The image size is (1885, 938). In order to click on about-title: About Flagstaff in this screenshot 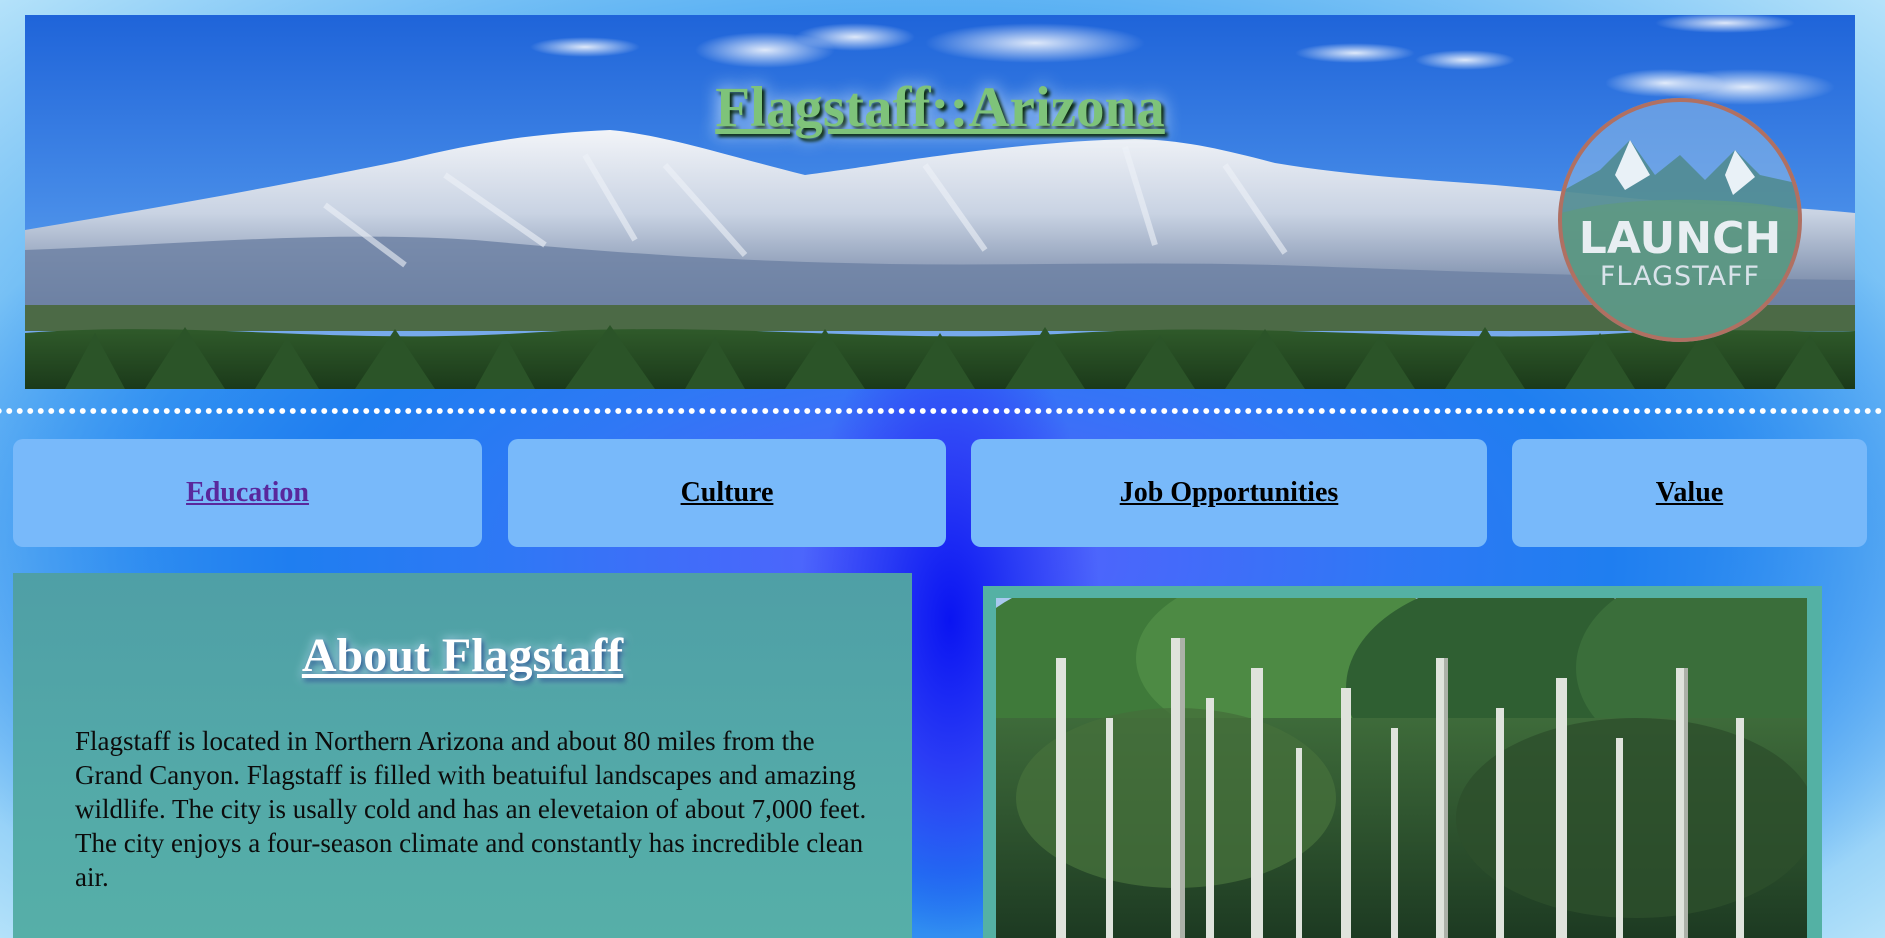, I will do `click(462, 655)`.